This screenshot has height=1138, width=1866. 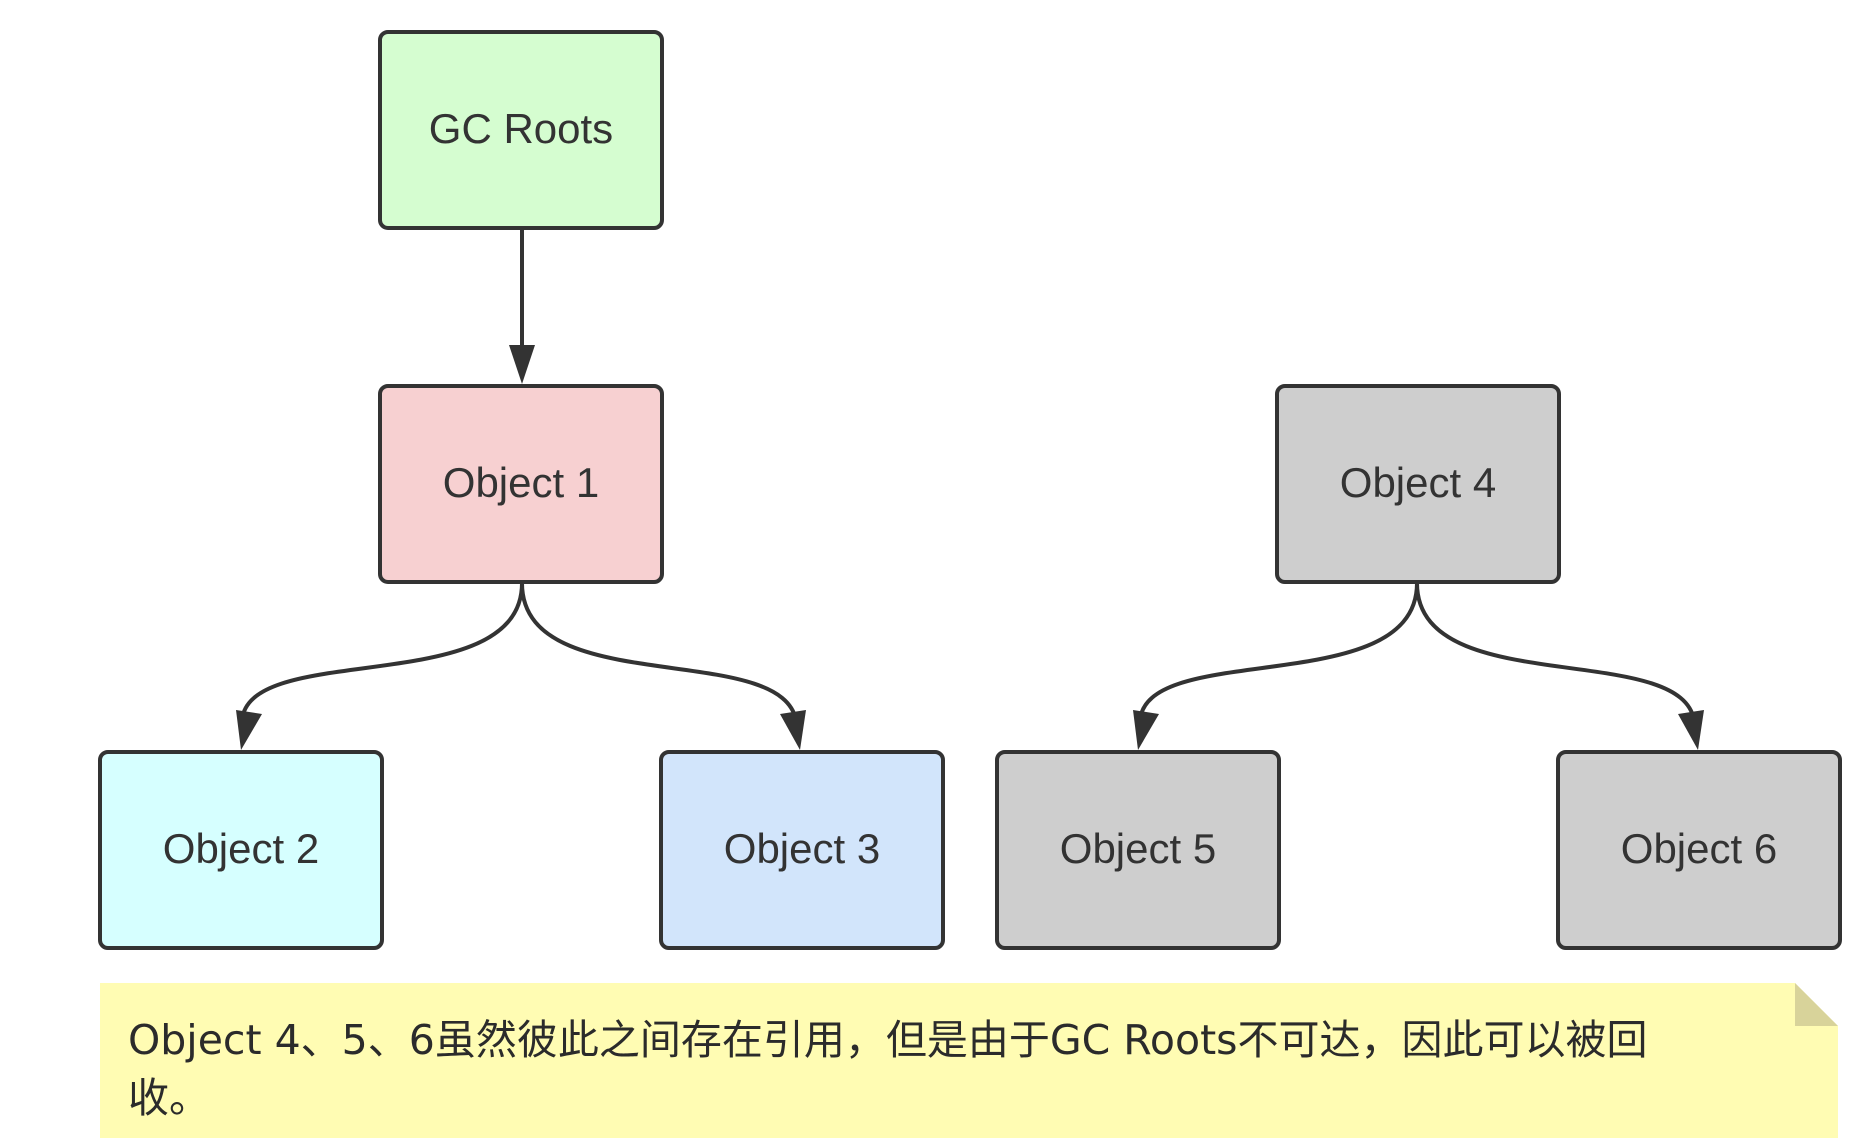 I want to click on node-gc-roots-label: GC Roots, so click(x=521, y=128).